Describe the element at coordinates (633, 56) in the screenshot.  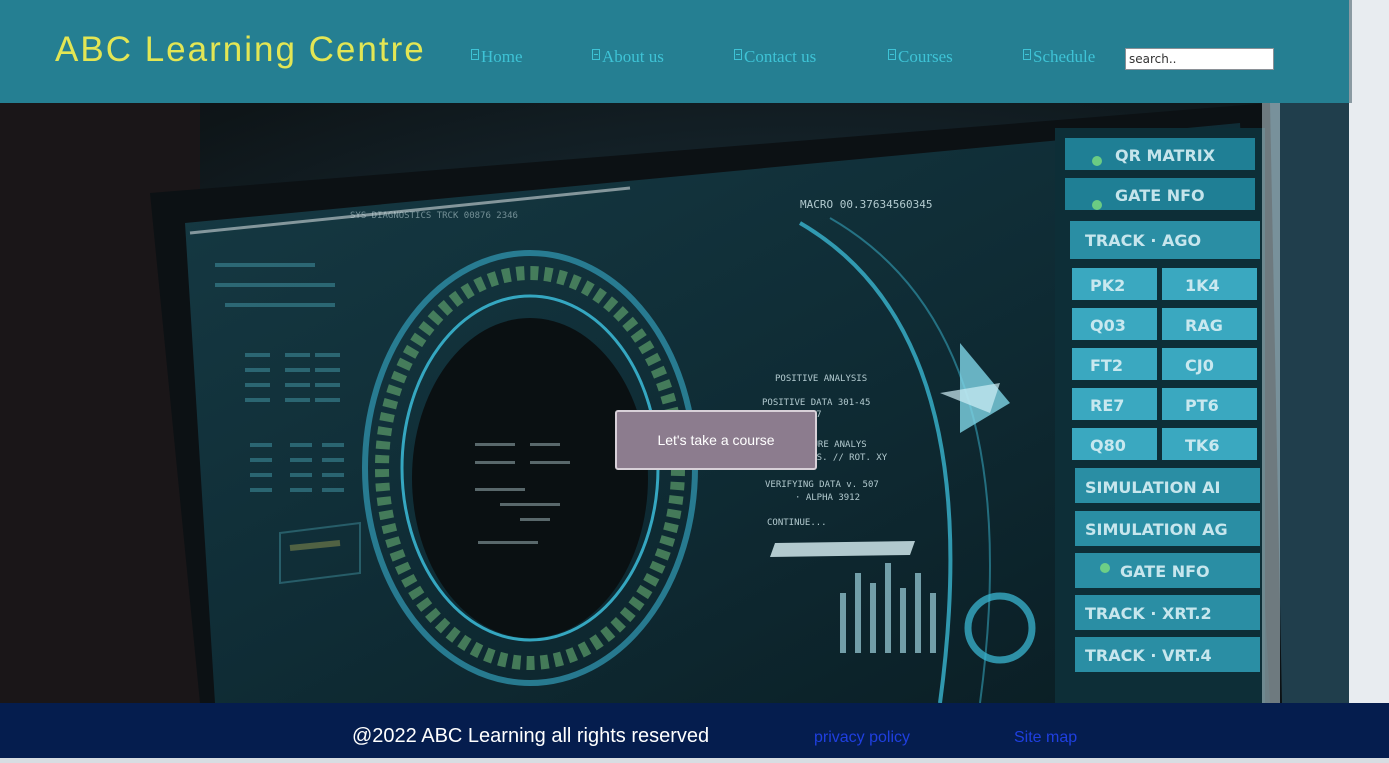
I see `nav-about-us-label: About us` at that location.